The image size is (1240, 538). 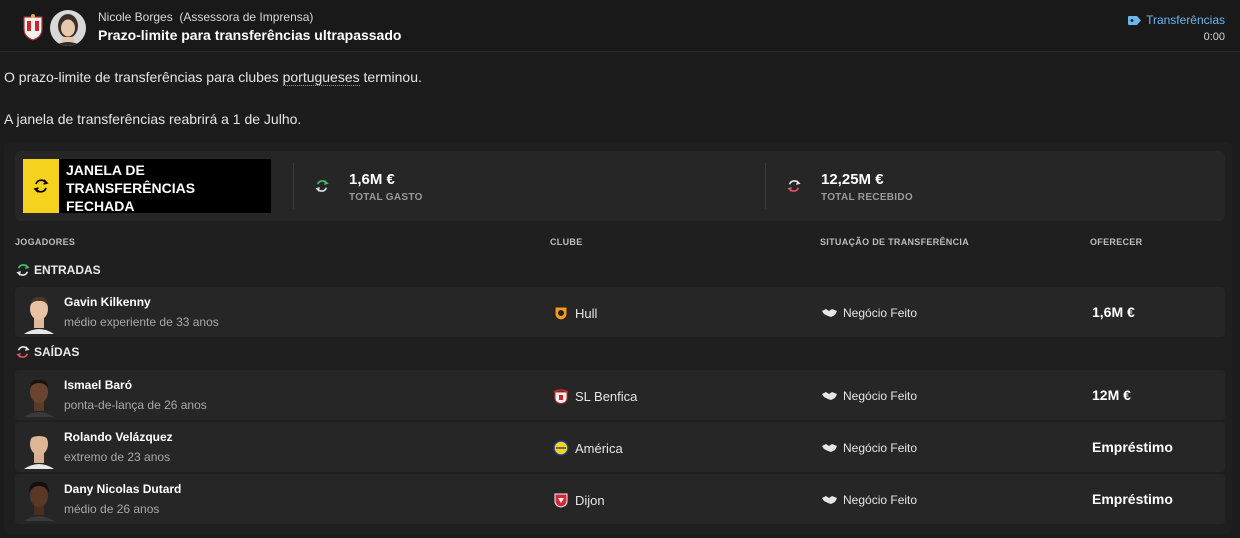 What do you see at coordinates (566, 242) in the screenshot?
I see `column-header-club: CLUBE` at bounding box center [566, 242].